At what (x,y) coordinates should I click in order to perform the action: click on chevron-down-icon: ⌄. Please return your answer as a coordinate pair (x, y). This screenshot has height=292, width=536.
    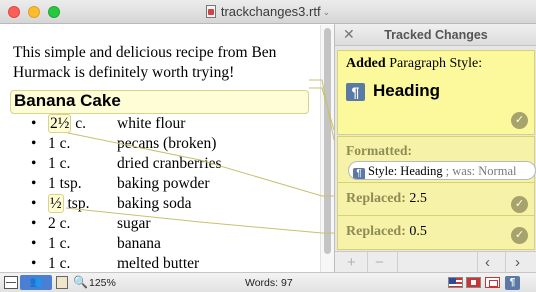
    Looking at the image, I should click on (326, 12).